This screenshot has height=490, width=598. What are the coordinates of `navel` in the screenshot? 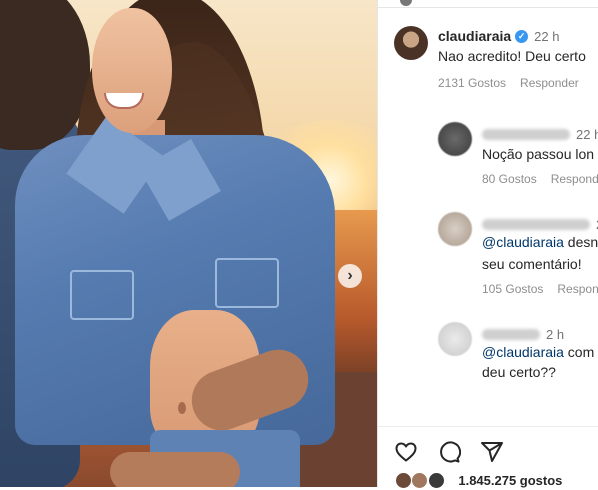 It's located at (182, 408).